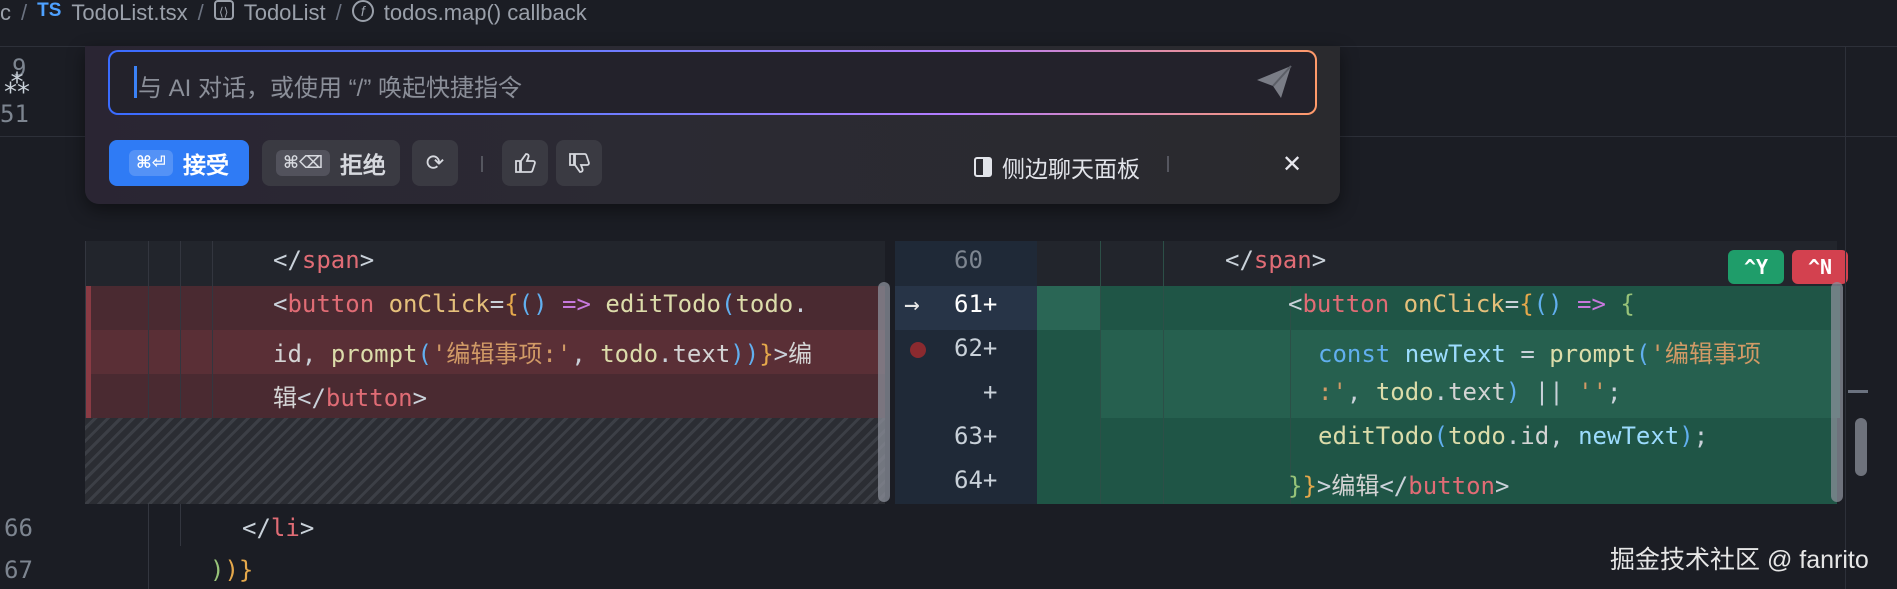 The image size is (1897, 589). Describe the element at coordinates (1057, 167) in the screenshot. I see `side-chat-panel-button: 侧边聊天面板` at that location.